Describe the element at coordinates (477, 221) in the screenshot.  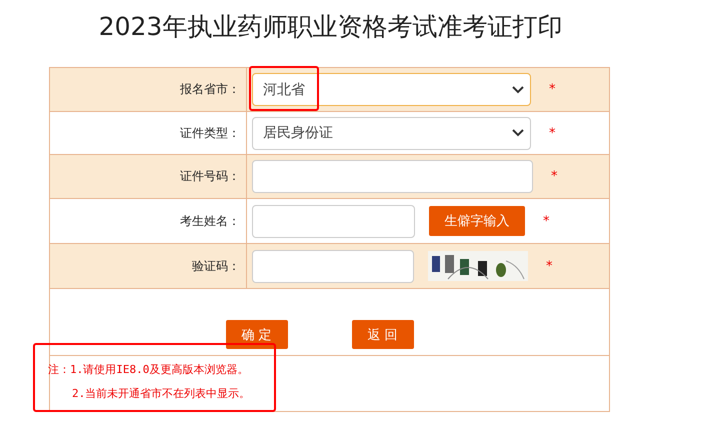
I see `rare-character-button: 生僻字输入` at that location.